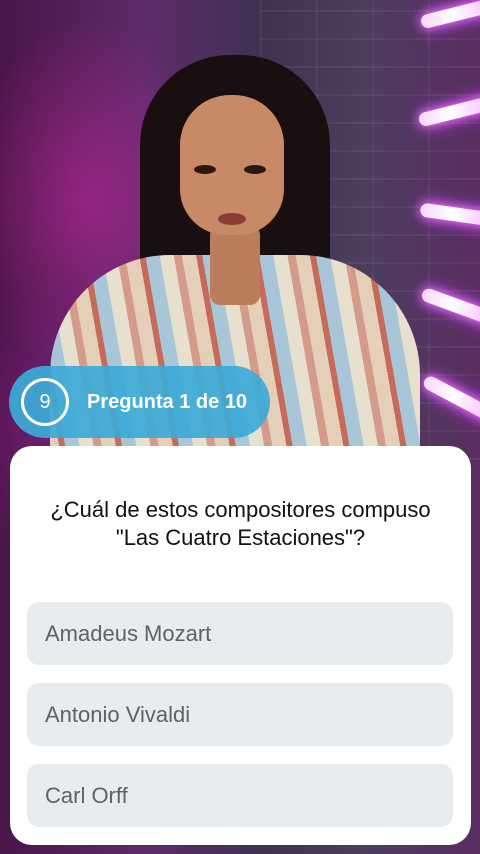  Describe the element at coordinates (240, 633) in the screenshot. I see `answer-option-1: Amadeus Mozart` at that location.